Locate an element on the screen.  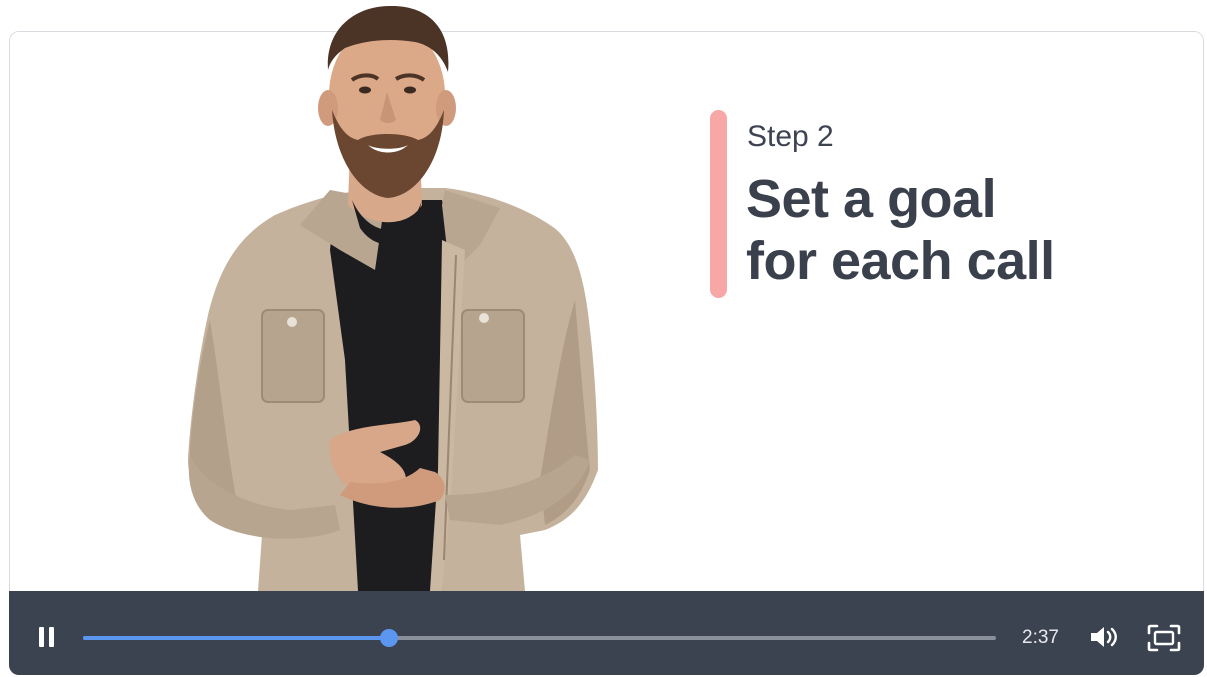
volume-icon is located at coordinates (1104, 637).